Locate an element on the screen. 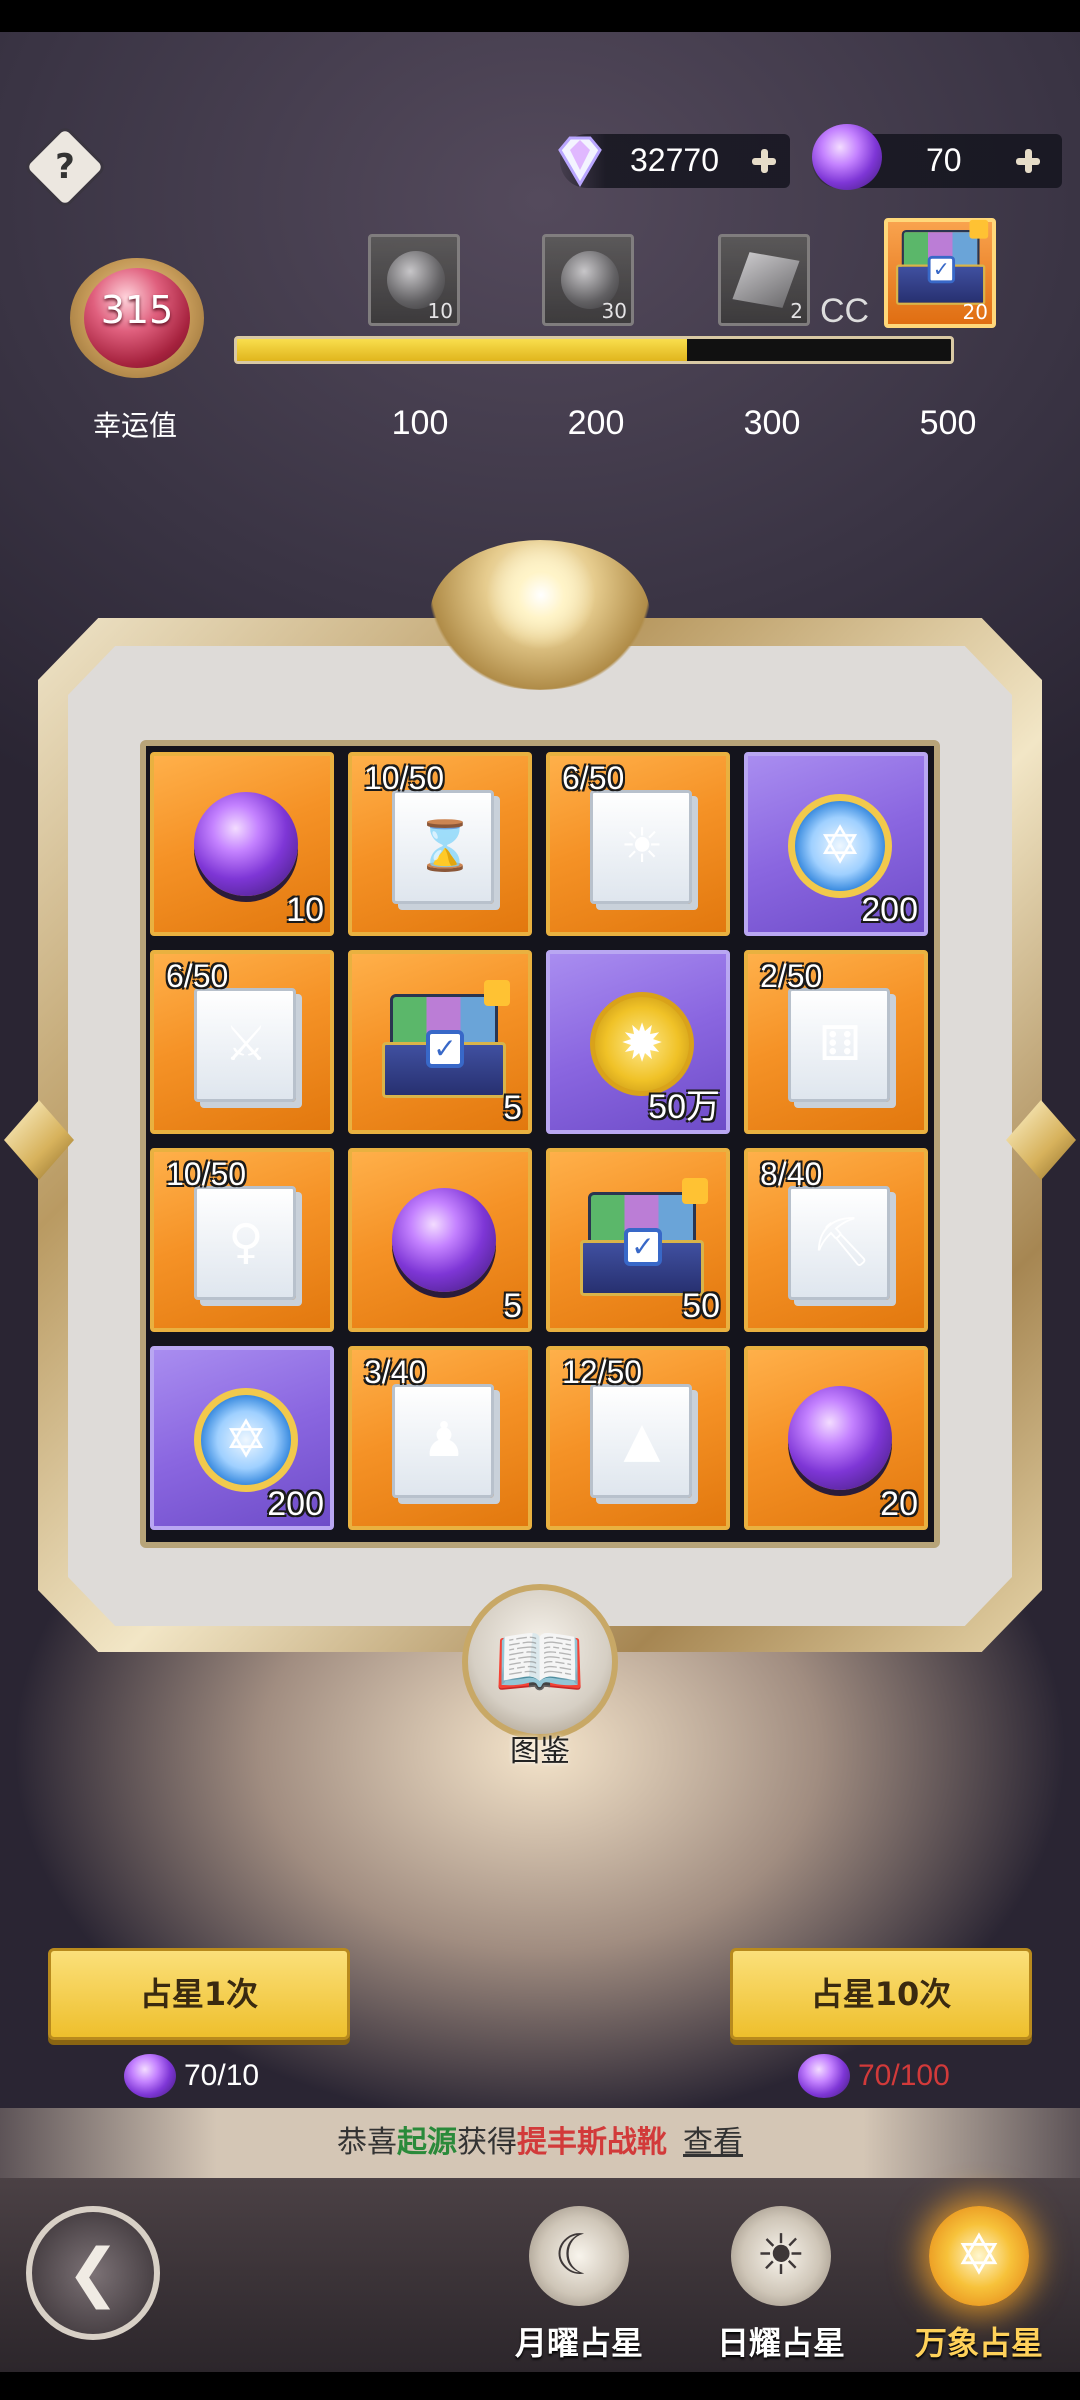  reward-cell: ♟ 3/40 is located at coordinates (440, 1438).